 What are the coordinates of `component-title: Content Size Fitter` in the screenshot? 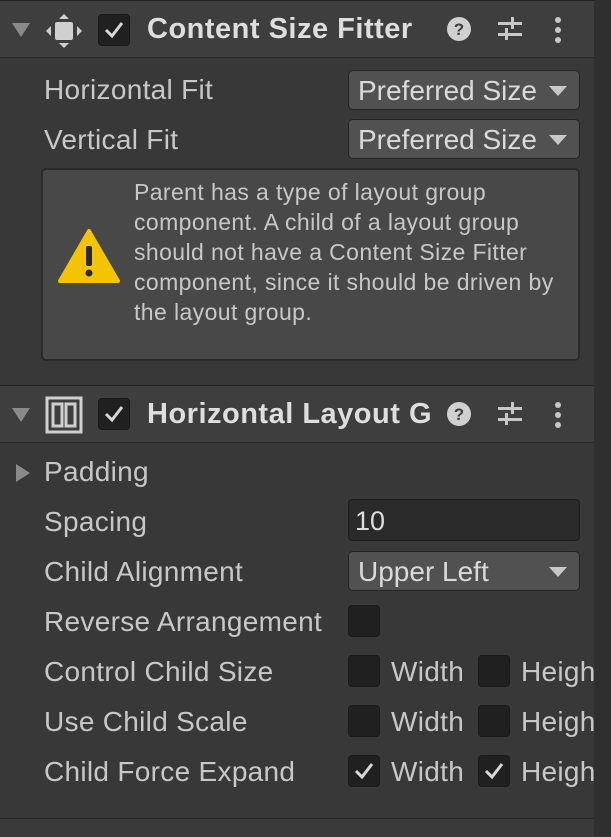 It's located at (280, 29).